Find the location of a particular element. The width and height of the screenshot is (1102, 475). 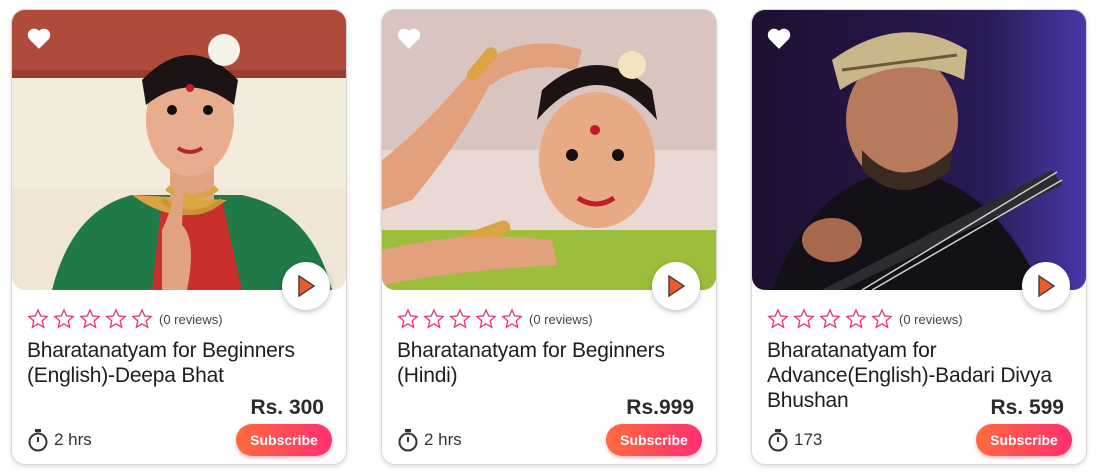

course-price: Rs.999 is located at coordinates (660, 407).